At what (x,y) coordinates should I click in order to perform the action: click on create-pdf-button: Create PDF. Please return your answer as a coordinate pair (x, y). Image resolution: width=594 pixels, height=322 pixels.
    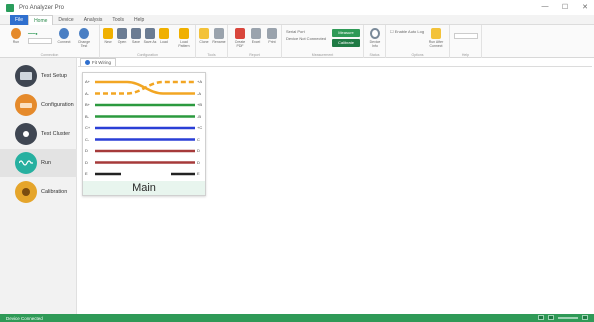
    Looking at the image, I should click on (240, 38).